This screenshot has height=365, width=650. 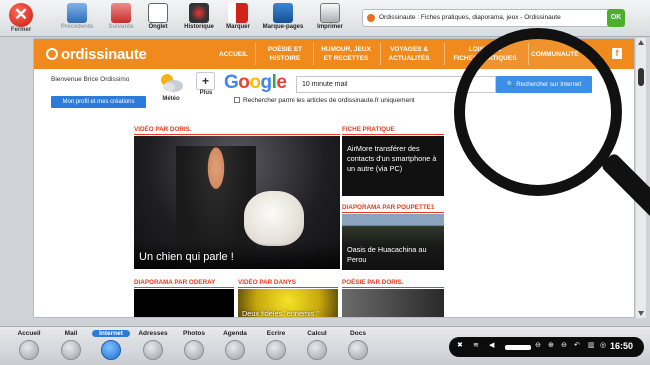 What do you see at coordinates (71, 350) in the screenshot?
I see `mail-icon` at bounding box center [71, 350].